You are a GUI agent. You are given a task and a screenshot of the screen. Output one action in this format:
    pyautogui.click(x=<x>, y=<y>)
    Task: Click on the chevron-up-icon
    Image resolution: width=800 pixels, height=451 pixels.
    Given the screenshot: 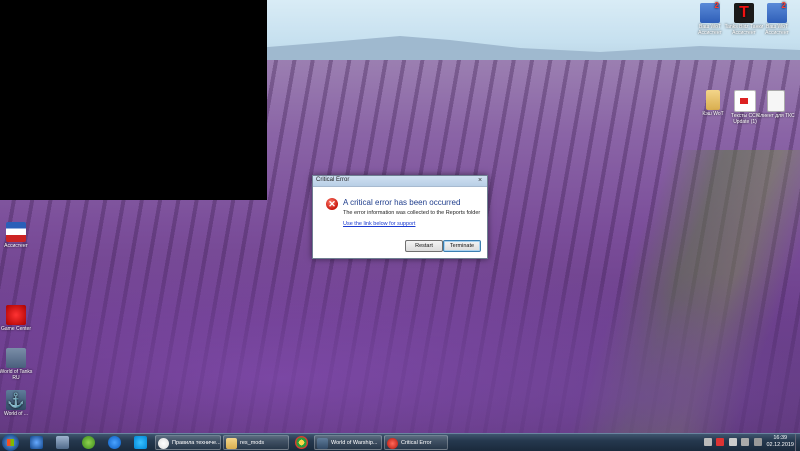 What is the action you would take?
    pyautogui.click(x=707, y=442)
    